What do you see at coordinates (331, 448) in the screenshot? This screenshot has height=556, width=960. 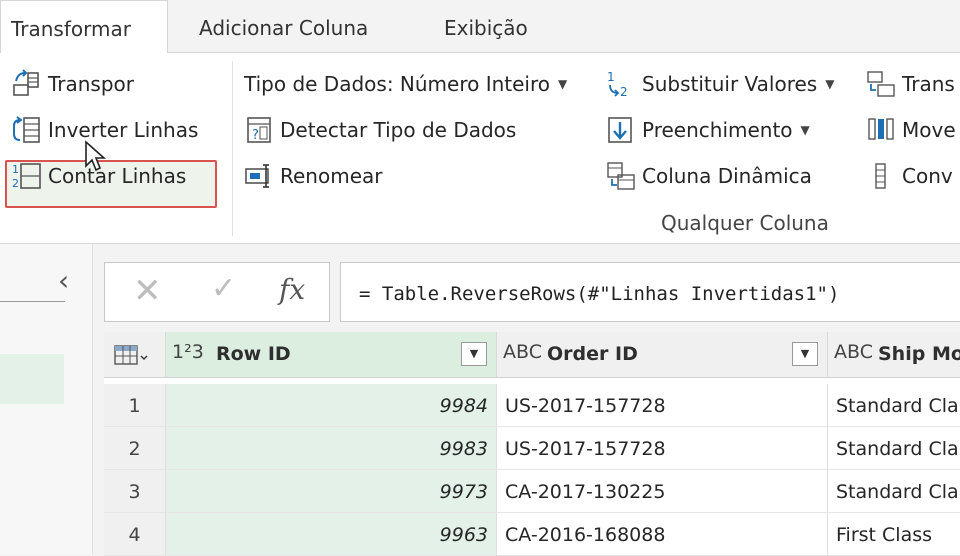 I see `cell-row-id: 9983` at bounding box center [331, 448].